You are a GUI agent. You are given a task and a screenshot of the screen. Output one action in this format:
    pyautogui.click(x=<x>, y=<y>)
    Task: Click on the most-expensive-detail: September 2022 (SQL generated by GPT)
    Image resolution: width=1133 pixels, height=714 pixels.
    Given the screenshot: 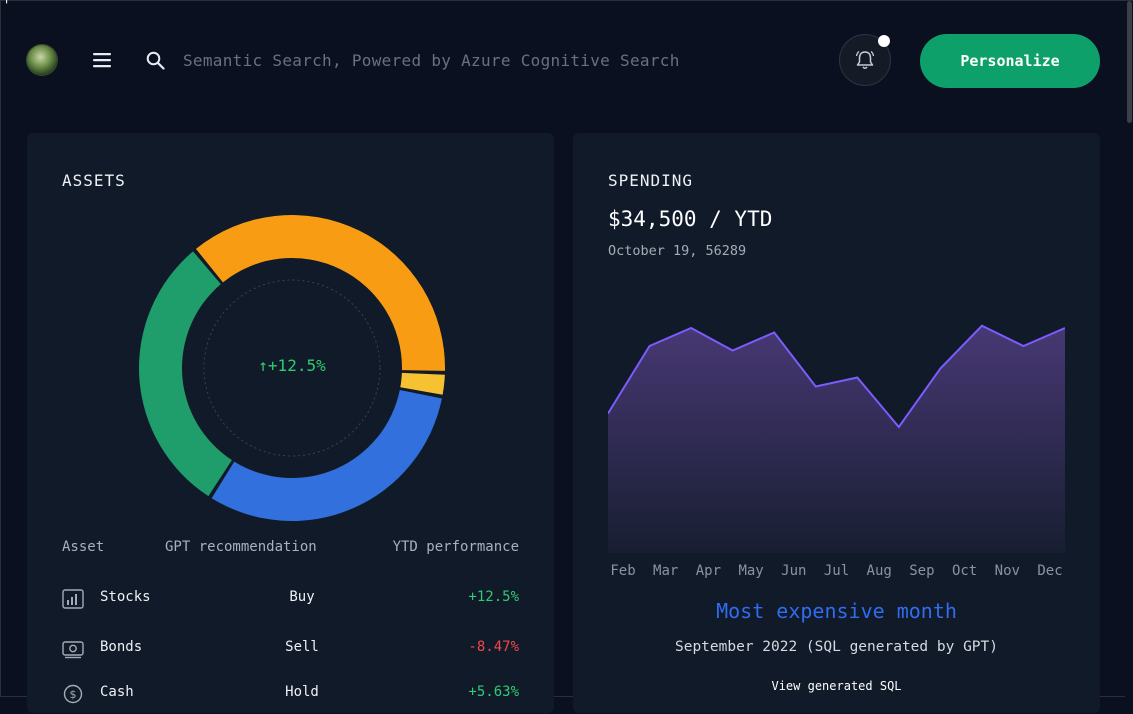 What is the action you would take?
    pyautogui.click(x=836, y=647)
    